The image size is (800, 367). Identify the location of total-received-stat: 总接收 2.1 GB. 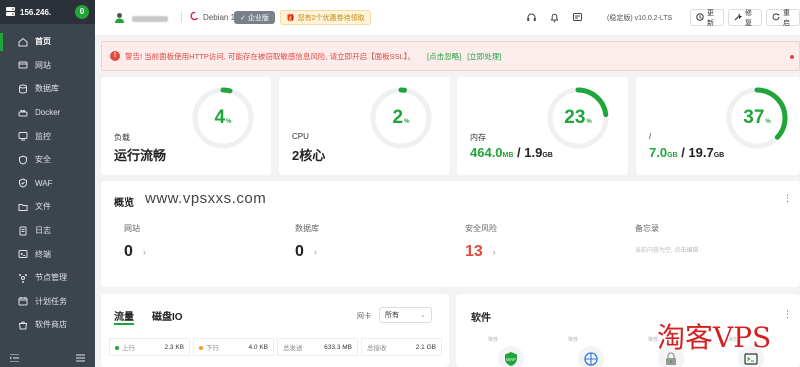
(401, 347).